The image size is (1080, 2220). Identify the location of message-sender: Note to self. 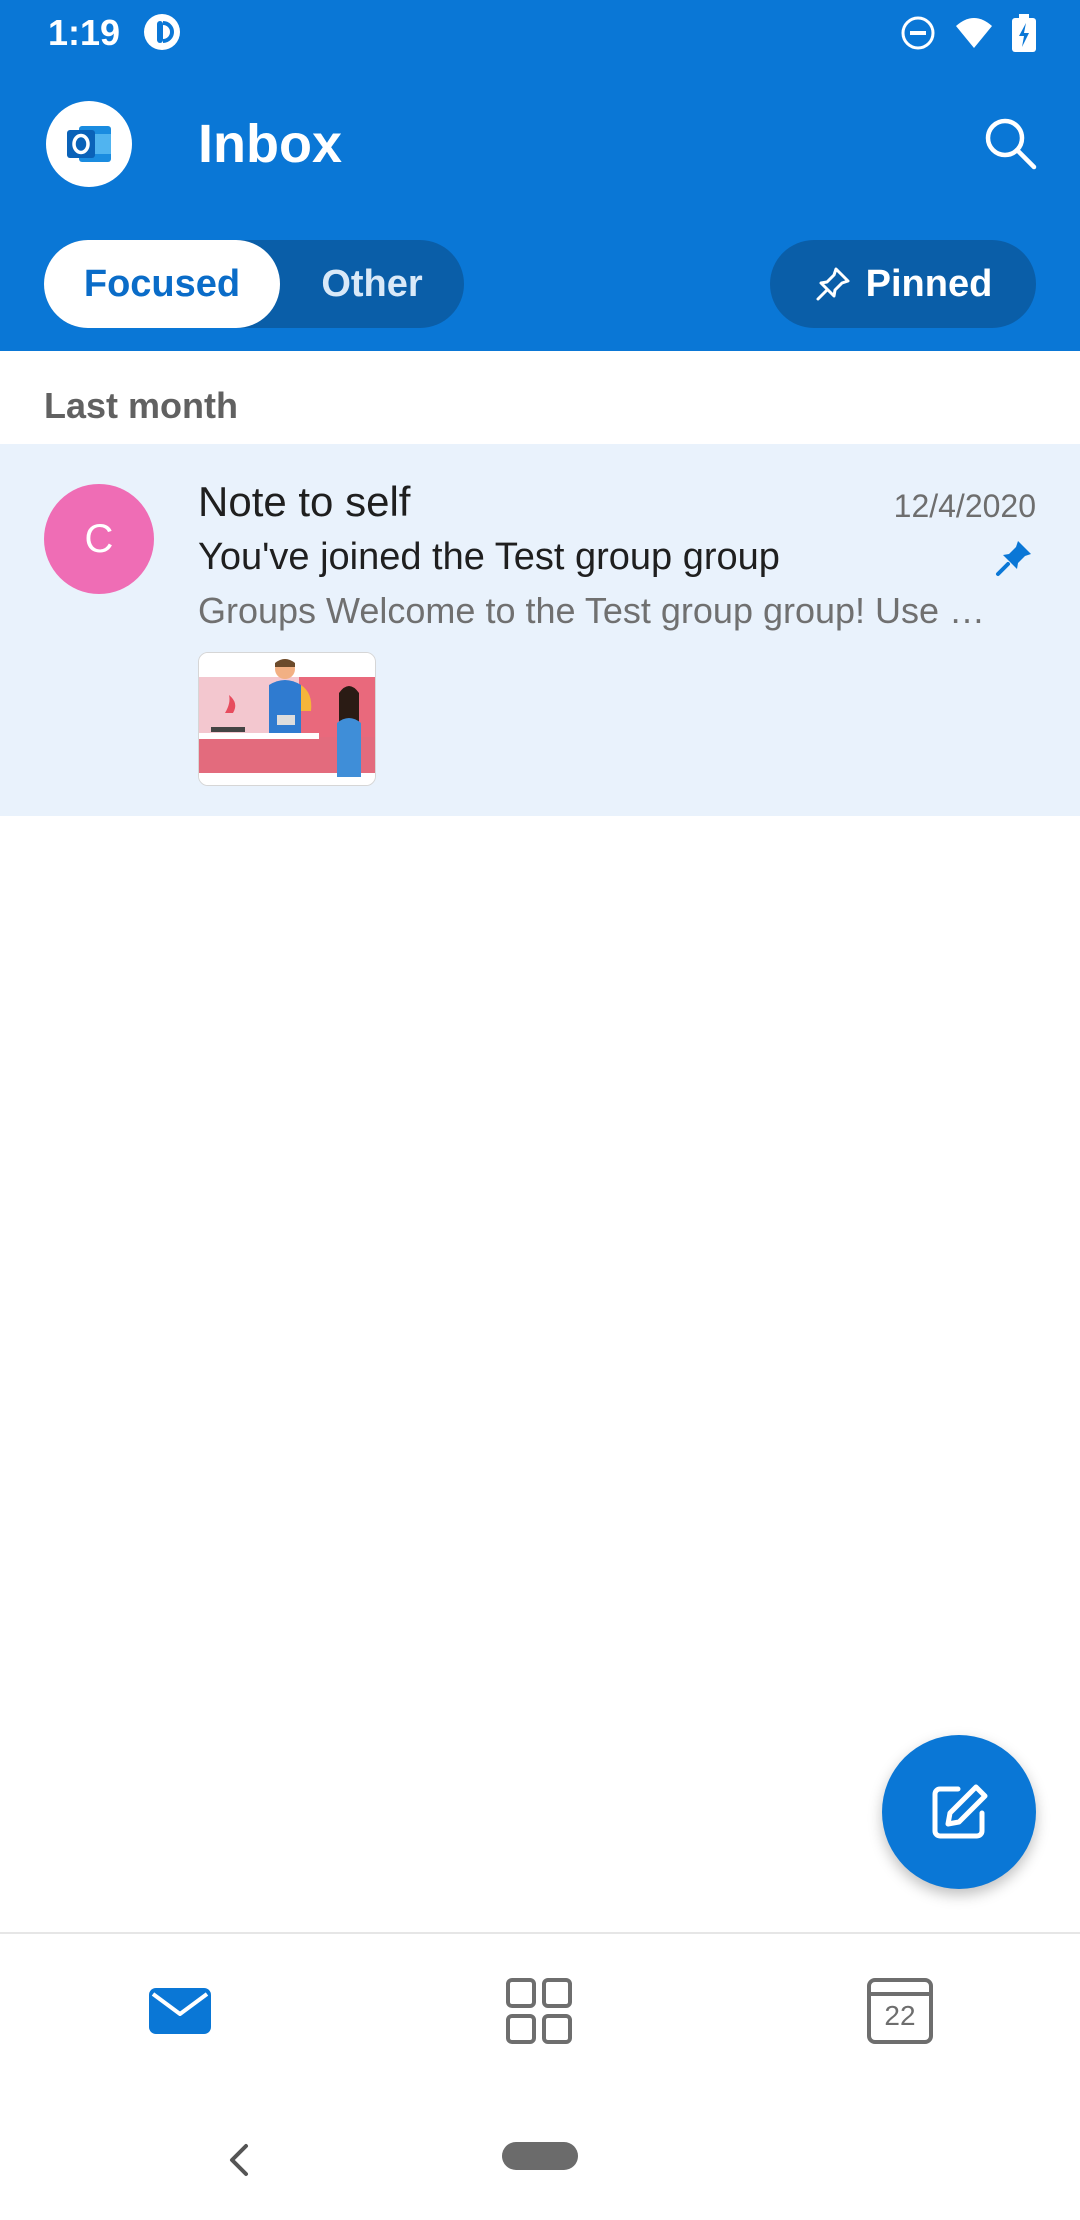
(304, 501).